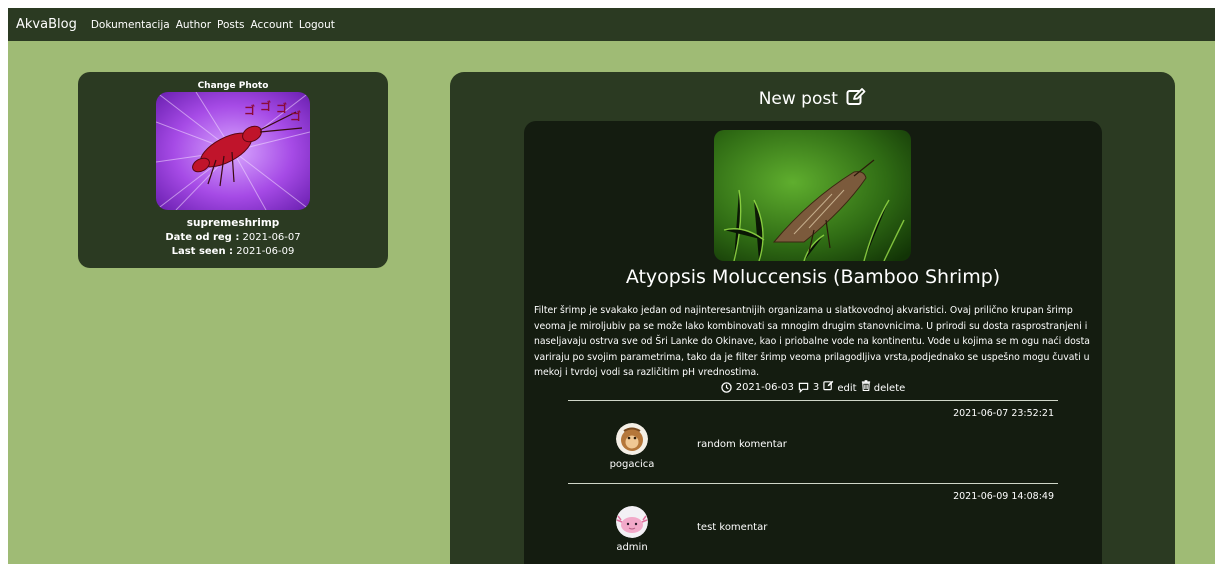 This screenshot has height=564, width=1215. I want to click on delete-label: delete, so click(889, 388).